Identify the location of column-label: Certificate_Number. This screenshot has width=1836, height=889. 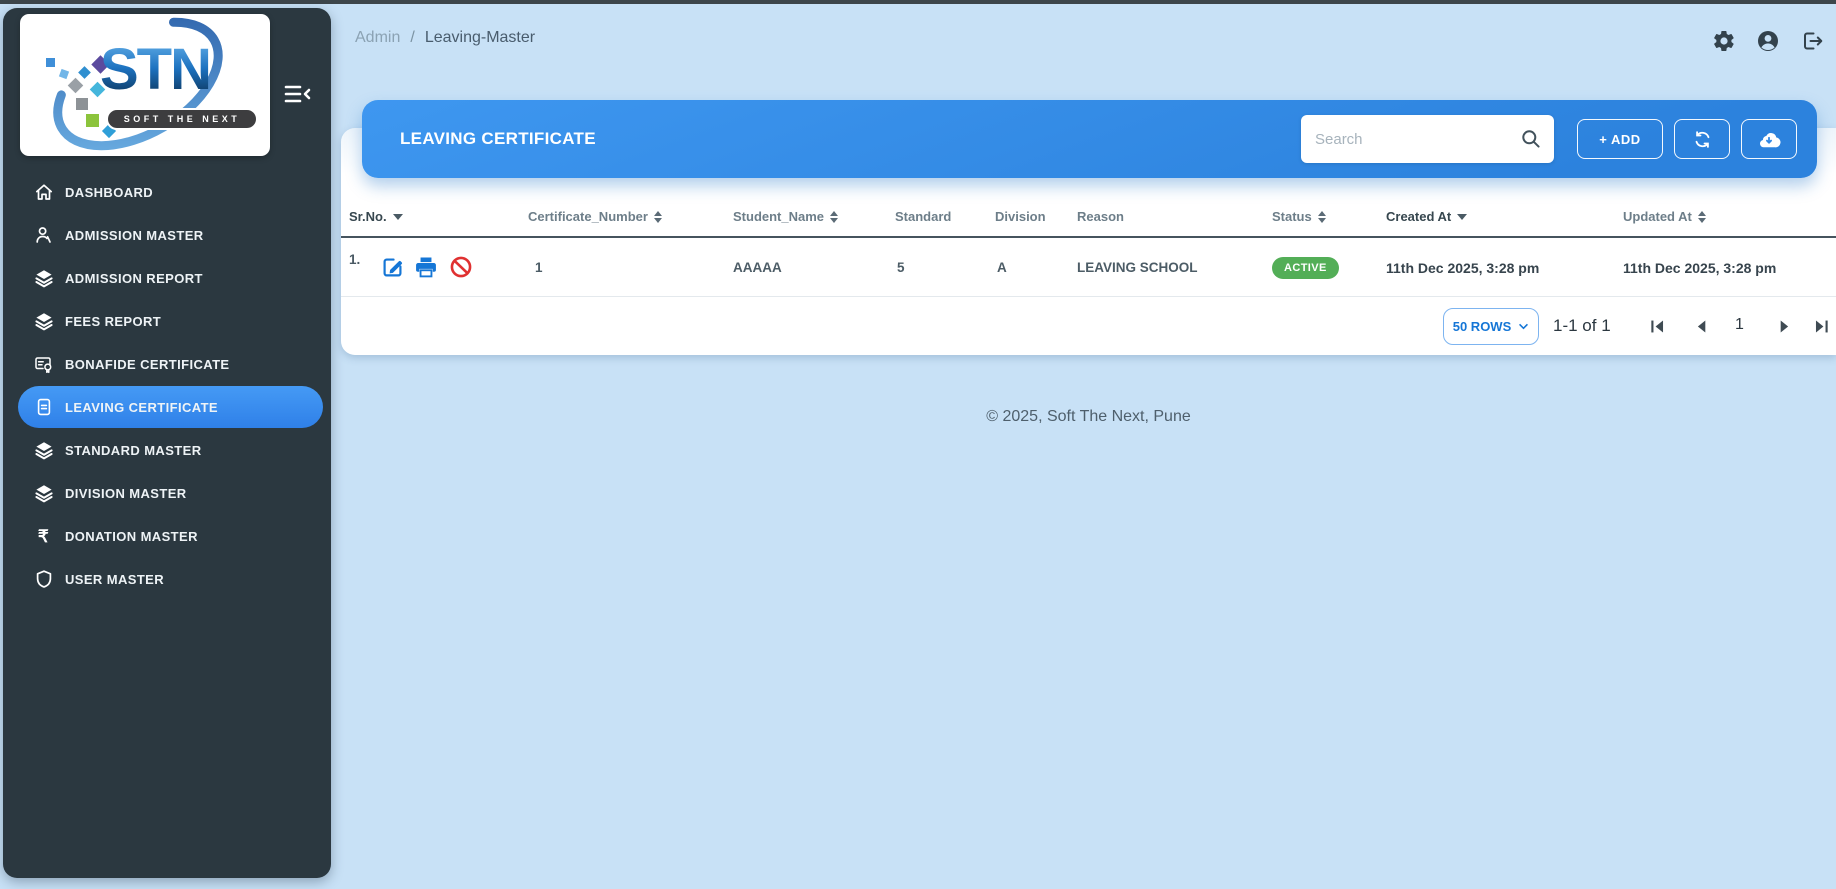
(588, 216).